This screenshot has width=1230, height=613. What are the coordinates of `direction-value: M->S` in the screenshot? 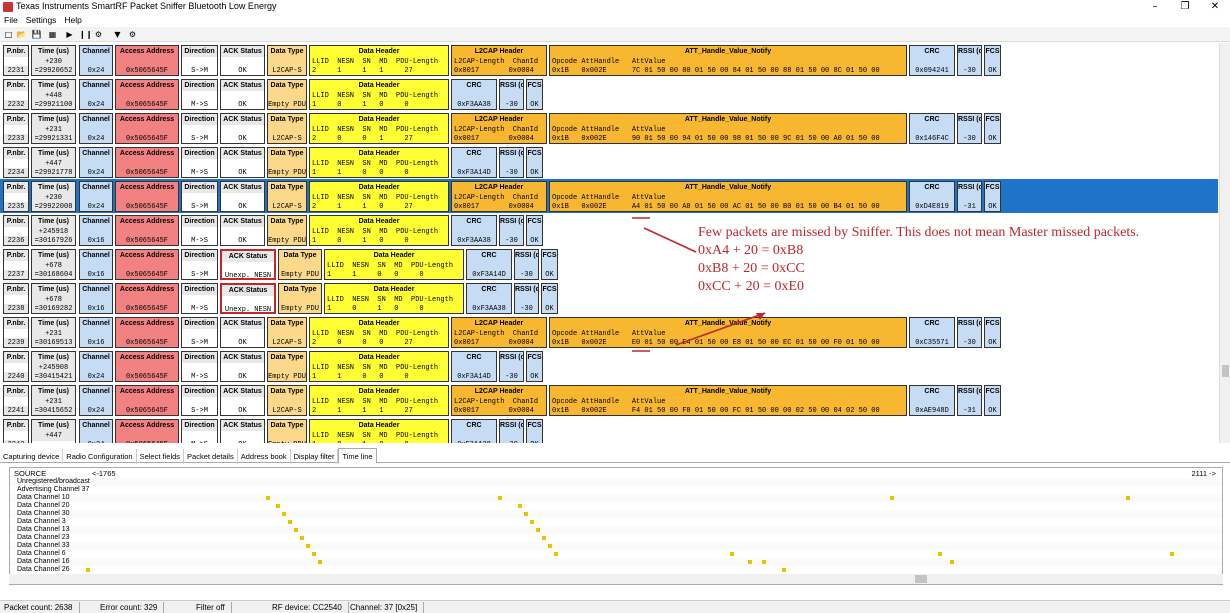 It's located at (199, 441).